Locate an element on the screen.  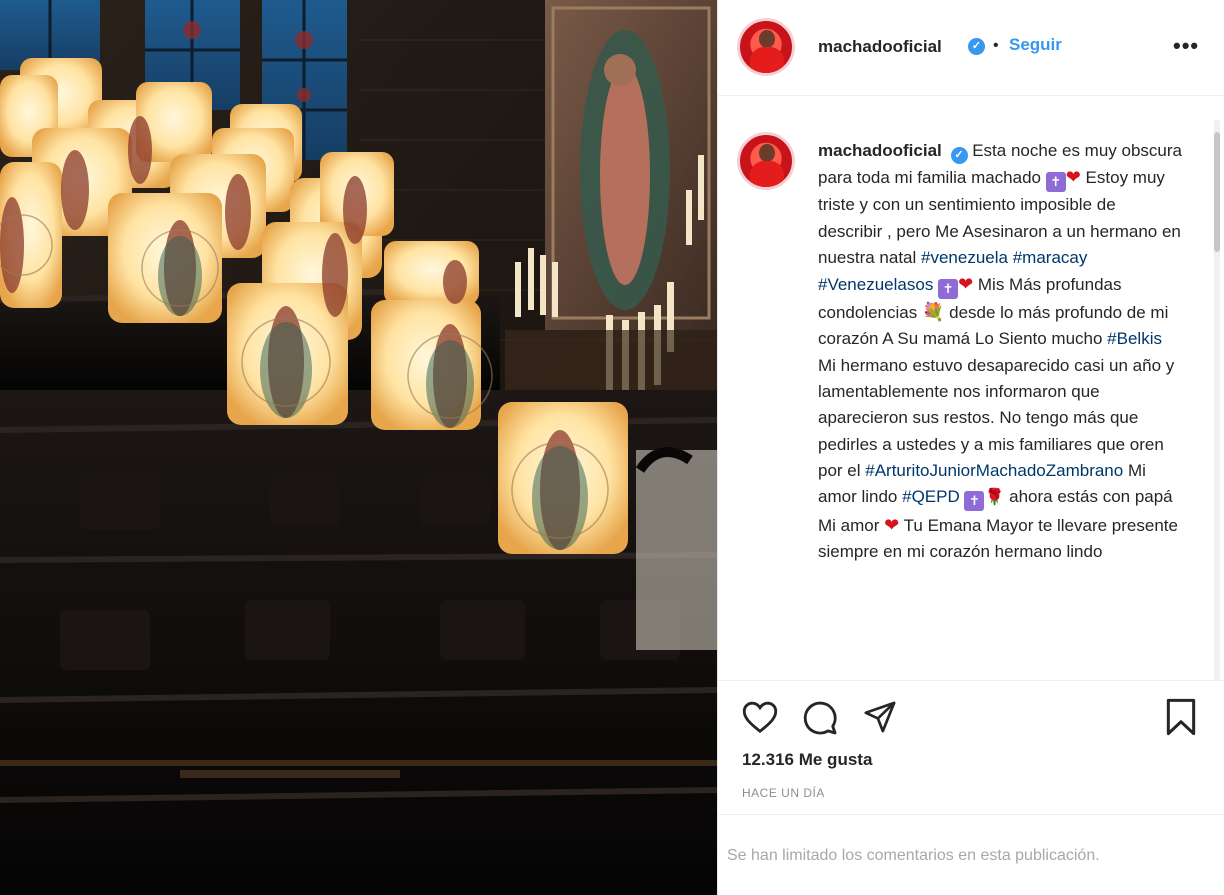
hashtag-link: #Venezuelasos is located at coordinates (875, 284).